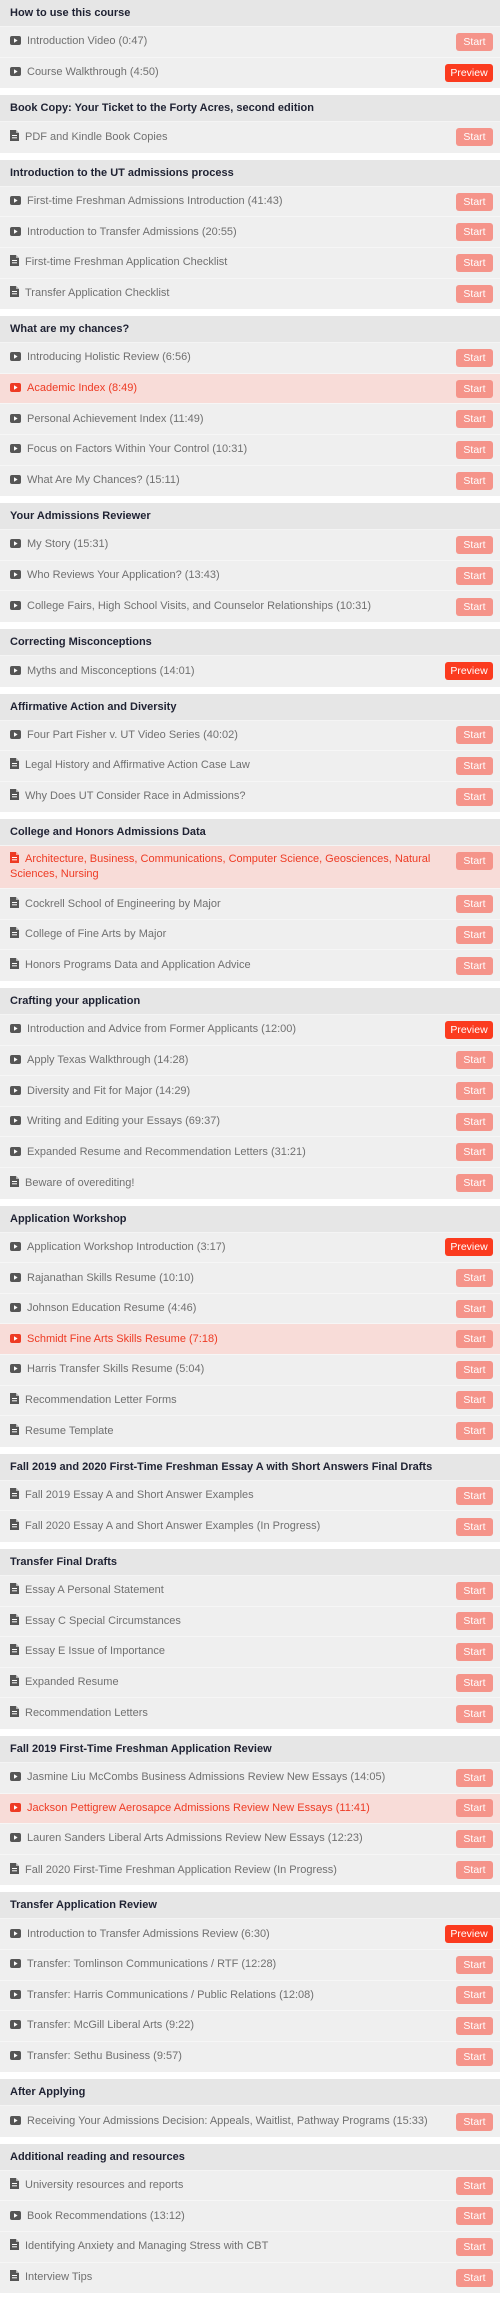 The image size is (500, 2310). I want to click on lecture-item: Myths and Misconceptions (14:01) Preview, so click(250, 671).